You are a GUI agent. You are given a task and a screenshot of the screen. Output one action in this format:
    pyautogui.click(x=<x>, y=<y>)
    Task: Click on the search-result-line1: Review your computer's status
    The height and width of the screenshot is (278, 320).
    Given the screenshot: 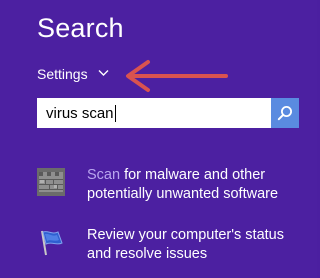 What is the action you would take?
    pyautogui.click(x=185, y=235)
    